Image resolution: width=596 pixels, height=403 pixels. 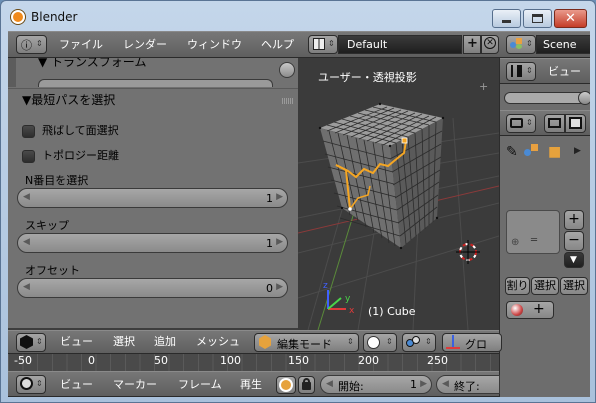 I want to click on close-button: ✕, so click(x=570, y=18).